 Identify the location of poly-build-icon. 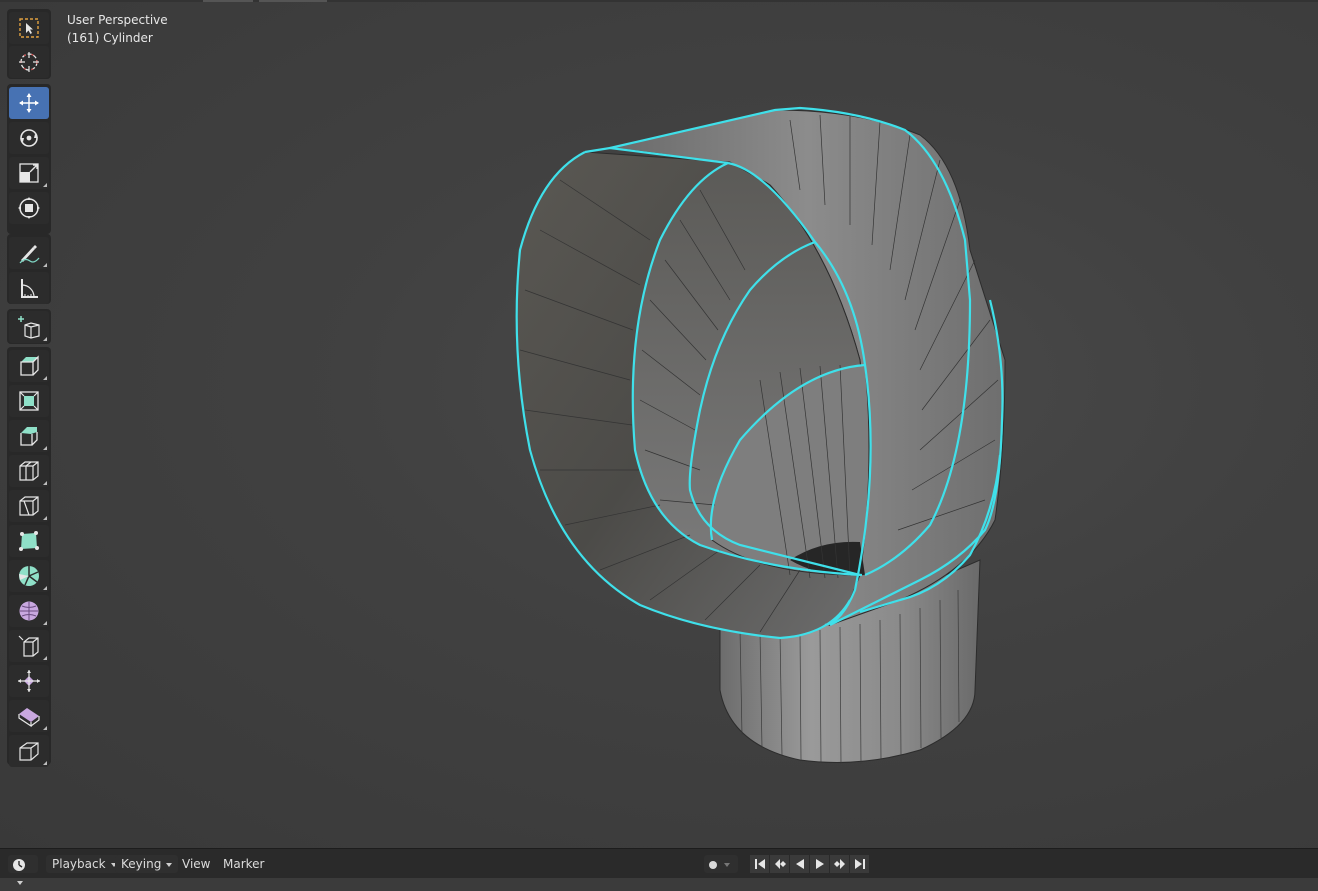
(29, 541).